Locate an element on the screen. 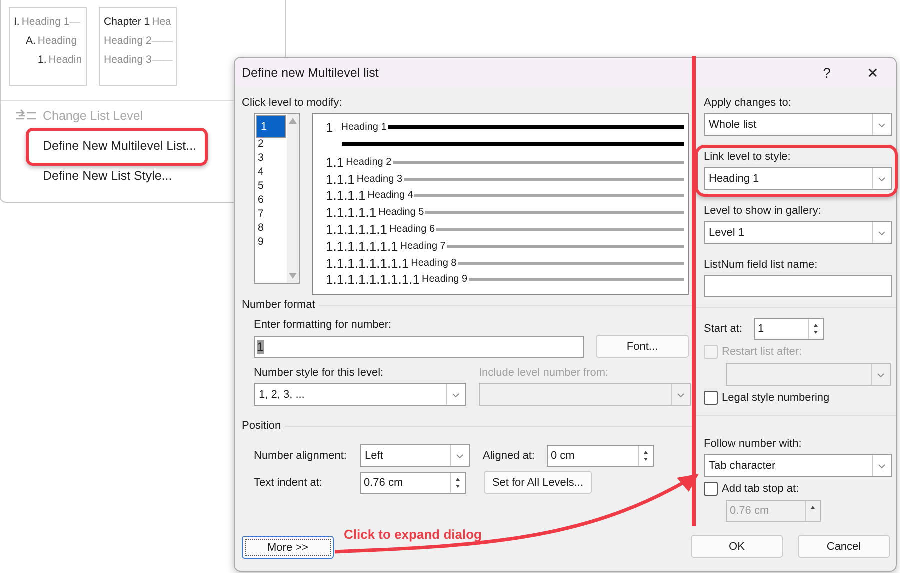 The height and width of the screenshot is (573, 900). gallery-heading: Heading 1— is located at coordinates (51, 22).